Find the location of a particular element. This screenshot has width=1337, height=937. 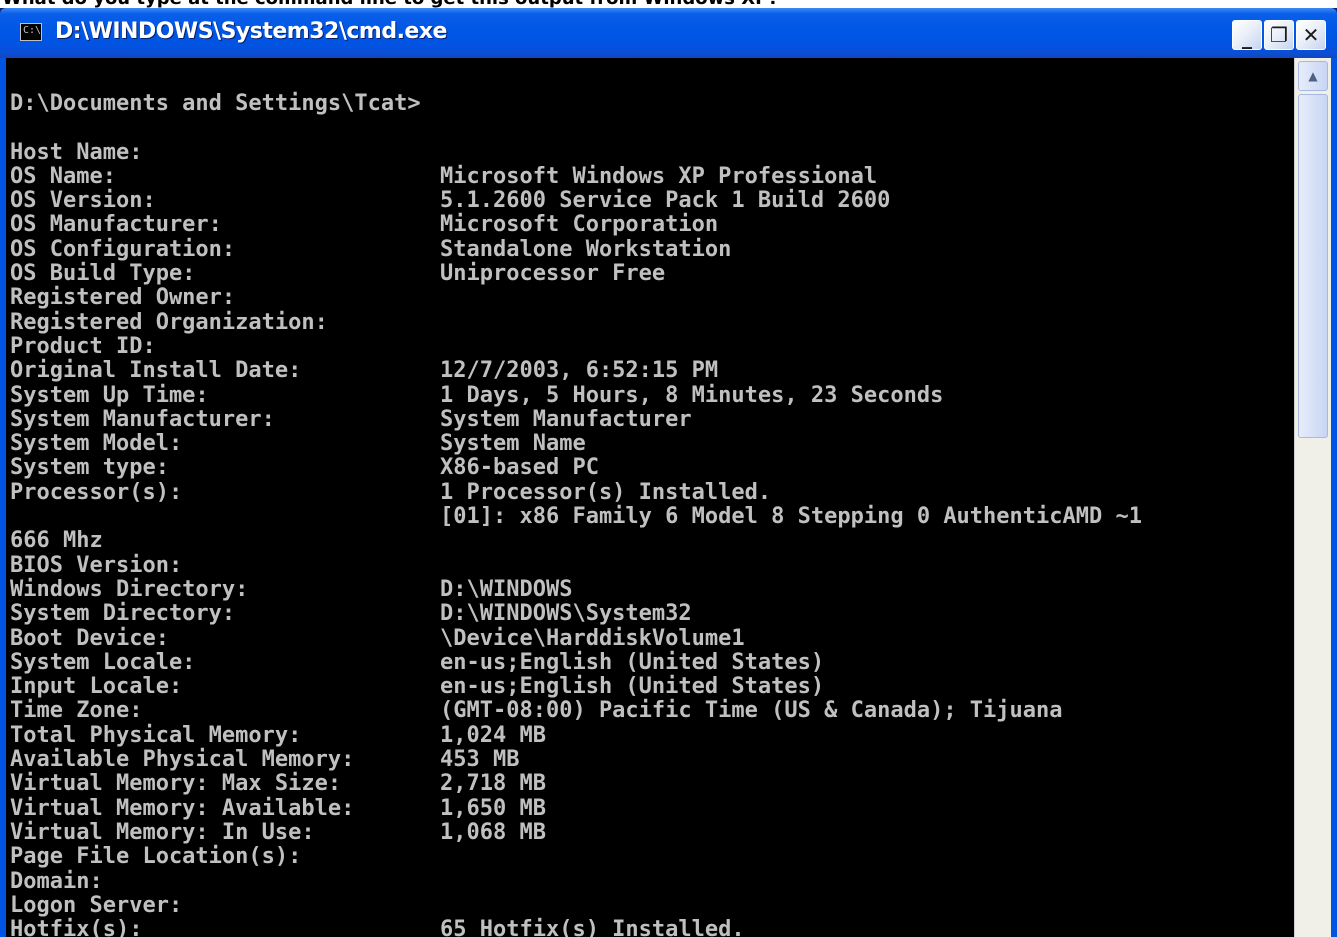

info-row: Domain: is located at coordinates (576, 881).